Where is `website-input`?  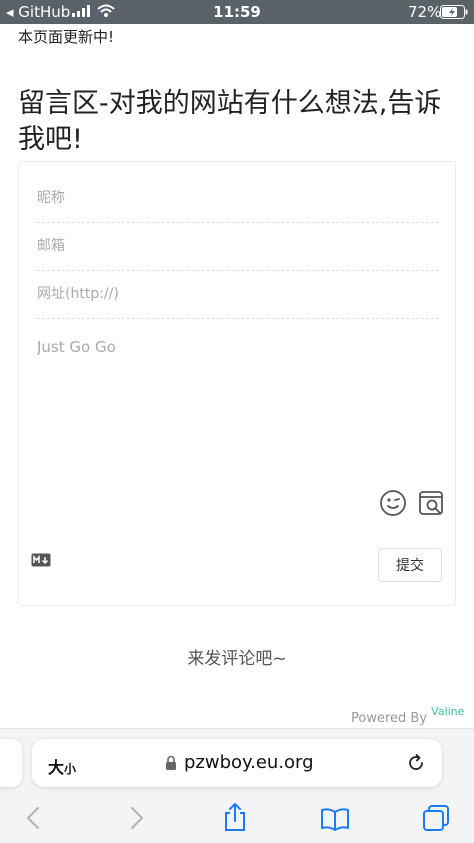 website-input is located at coordinates (238, 294).